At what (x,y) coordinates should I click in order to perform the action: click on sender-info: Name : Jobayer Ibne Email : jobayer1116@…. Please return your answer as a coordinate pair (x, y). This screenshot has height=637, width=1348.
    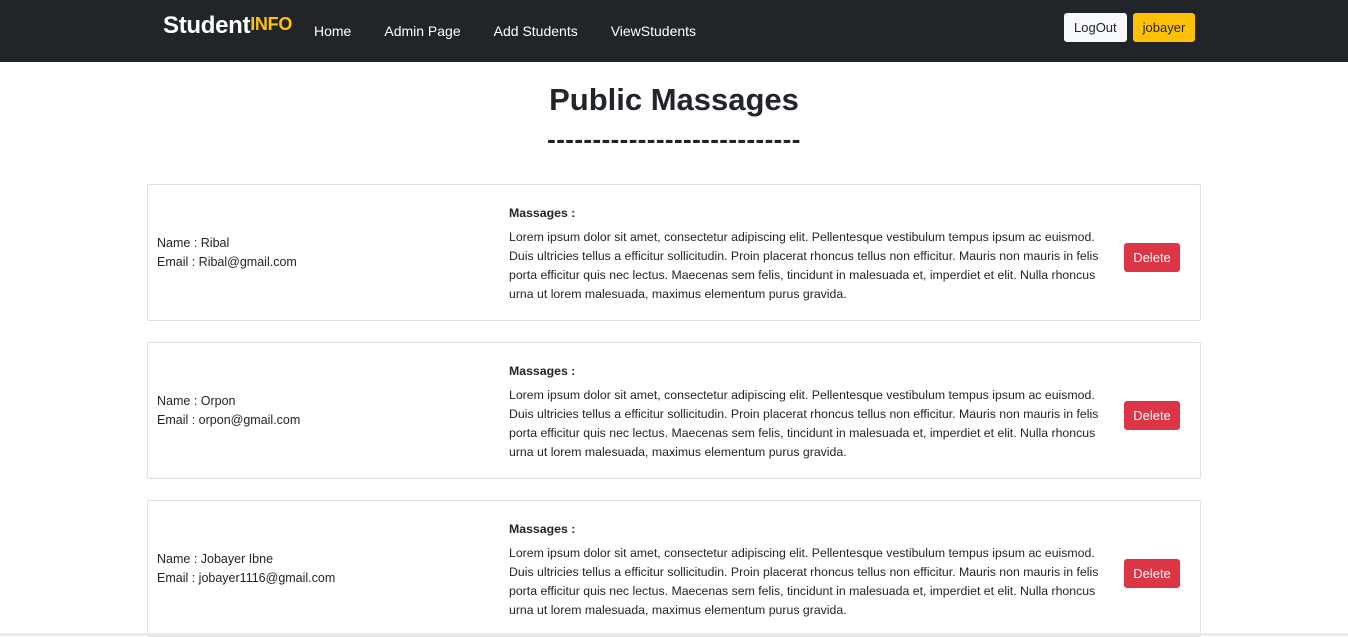
    Looking at the image, I should click on (246, 568).